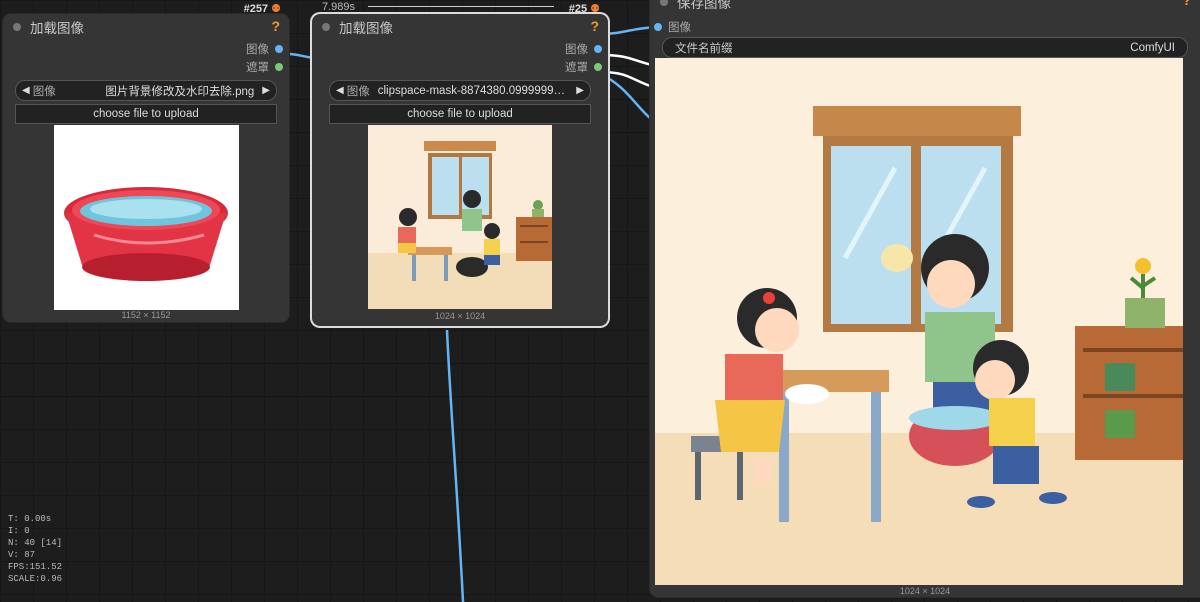 Image resolution: width=1200 pixels, height=602 pixels. Describe the element at coordinates (35, 543) in the screenshot. I see `stat-nodes: N: 40 [14]` at that location.